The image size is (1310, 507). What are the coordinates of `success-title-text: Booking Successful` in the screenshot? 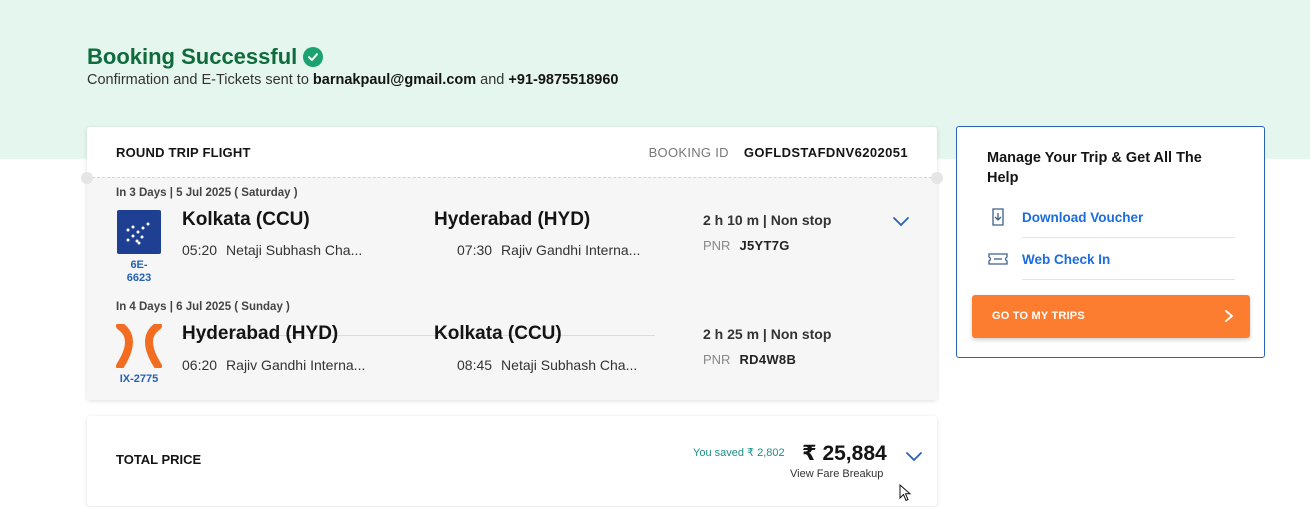 It's located at (192, 56).